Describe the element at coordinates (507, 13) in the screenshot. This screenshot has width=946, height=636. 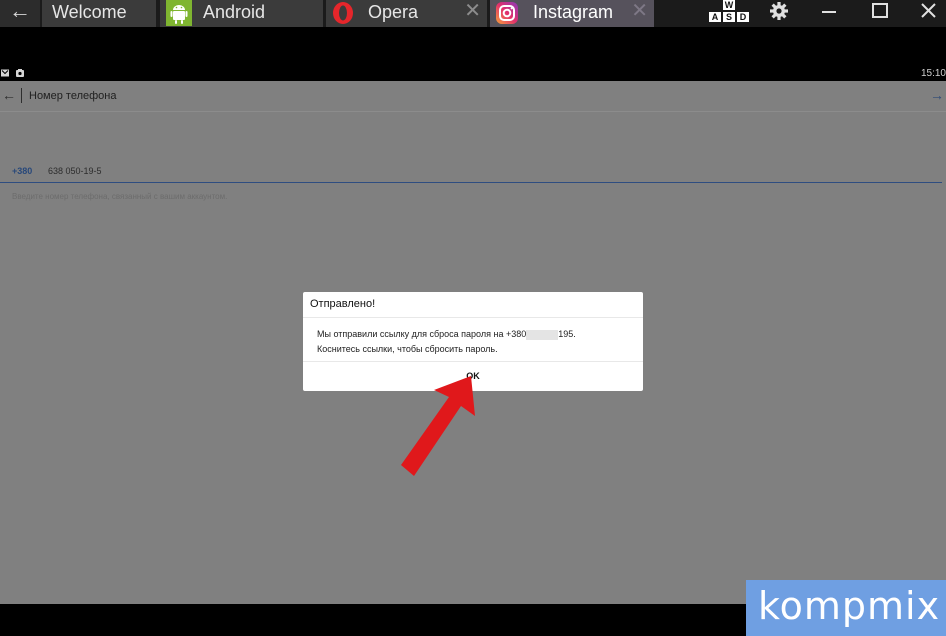
I see `instagram-icon` at that location.